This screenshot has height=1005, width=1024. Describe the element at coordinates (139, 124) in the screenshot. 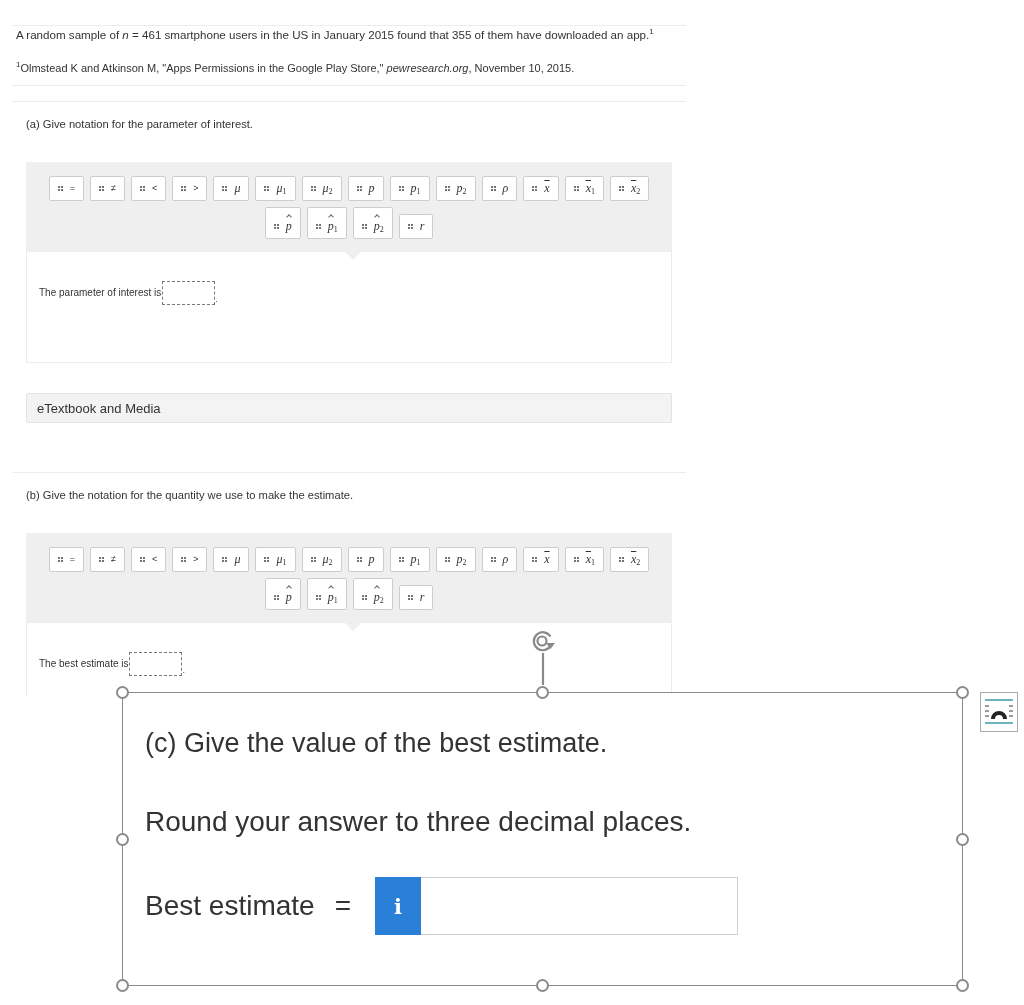

I see `question-prompt: (a) Give notation for the parameter of interest.` at that location.